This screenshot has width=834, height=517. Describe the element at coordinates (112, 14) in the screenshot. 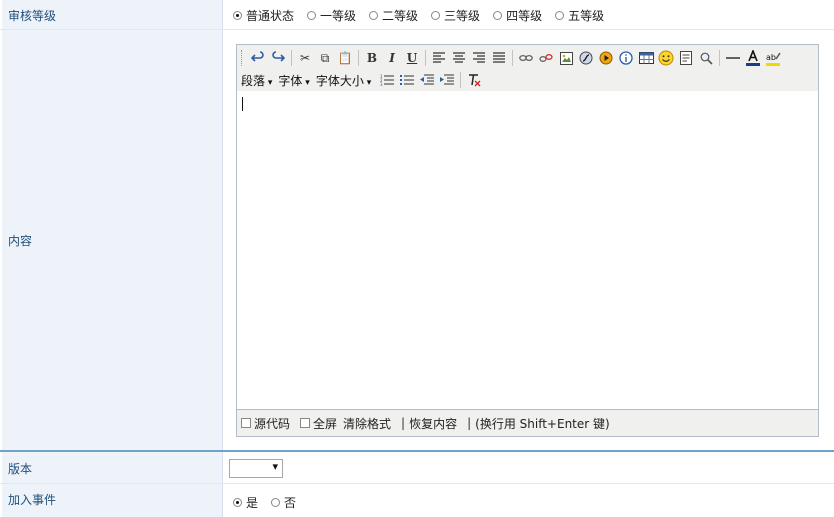

I see `review-level-label-cell: 审核等级` at that location.